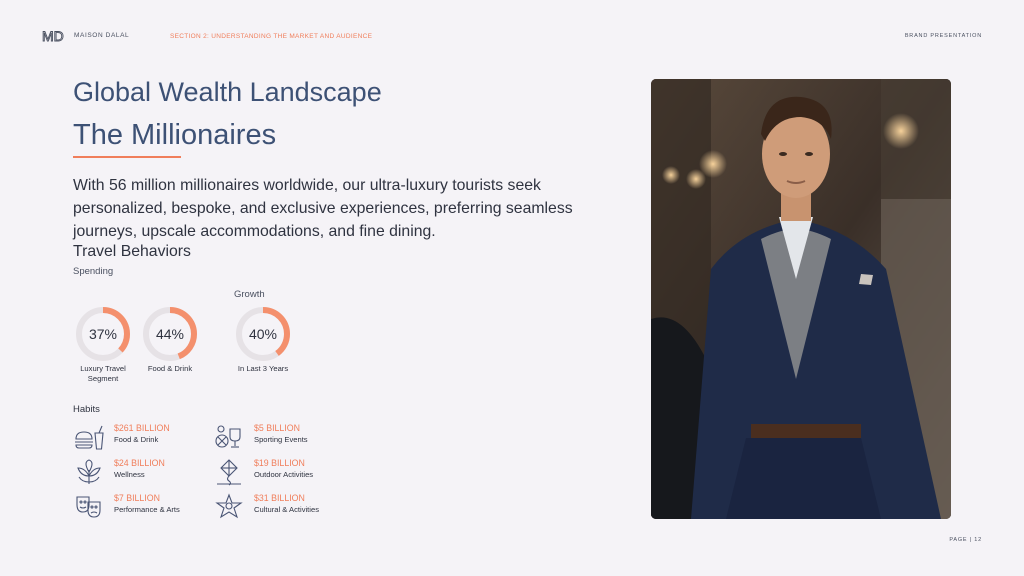 Image resolution: width=1024 pixels, height=576 pixels. What do you see at coordinates (93, 271) in the screenshot?
I see `spending-label: Spending` at bounding box center [93, 271].